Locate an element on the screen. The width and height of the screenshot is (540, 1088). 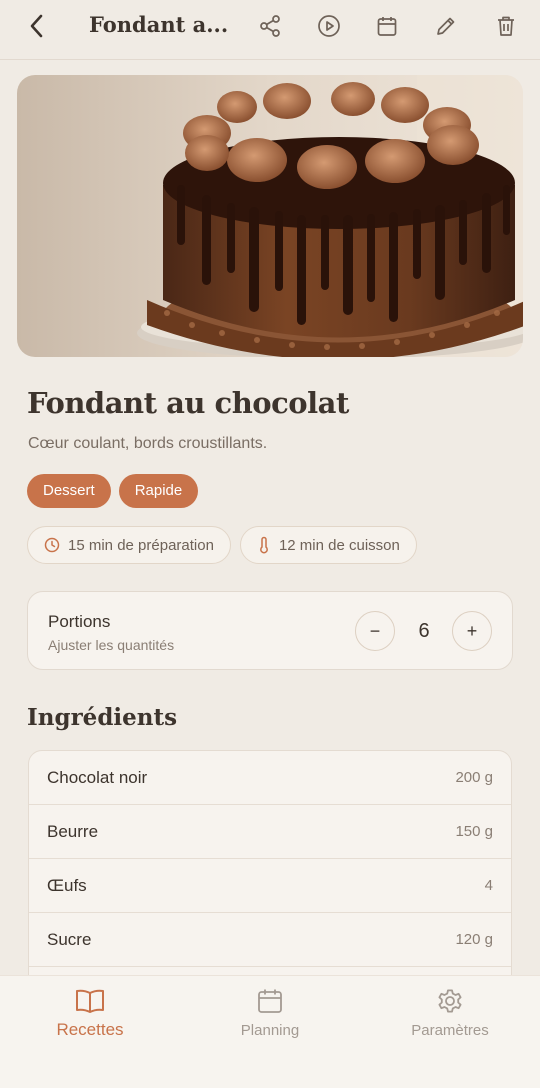
tag-dessert: Dessert is located at coordinates (69, 491).